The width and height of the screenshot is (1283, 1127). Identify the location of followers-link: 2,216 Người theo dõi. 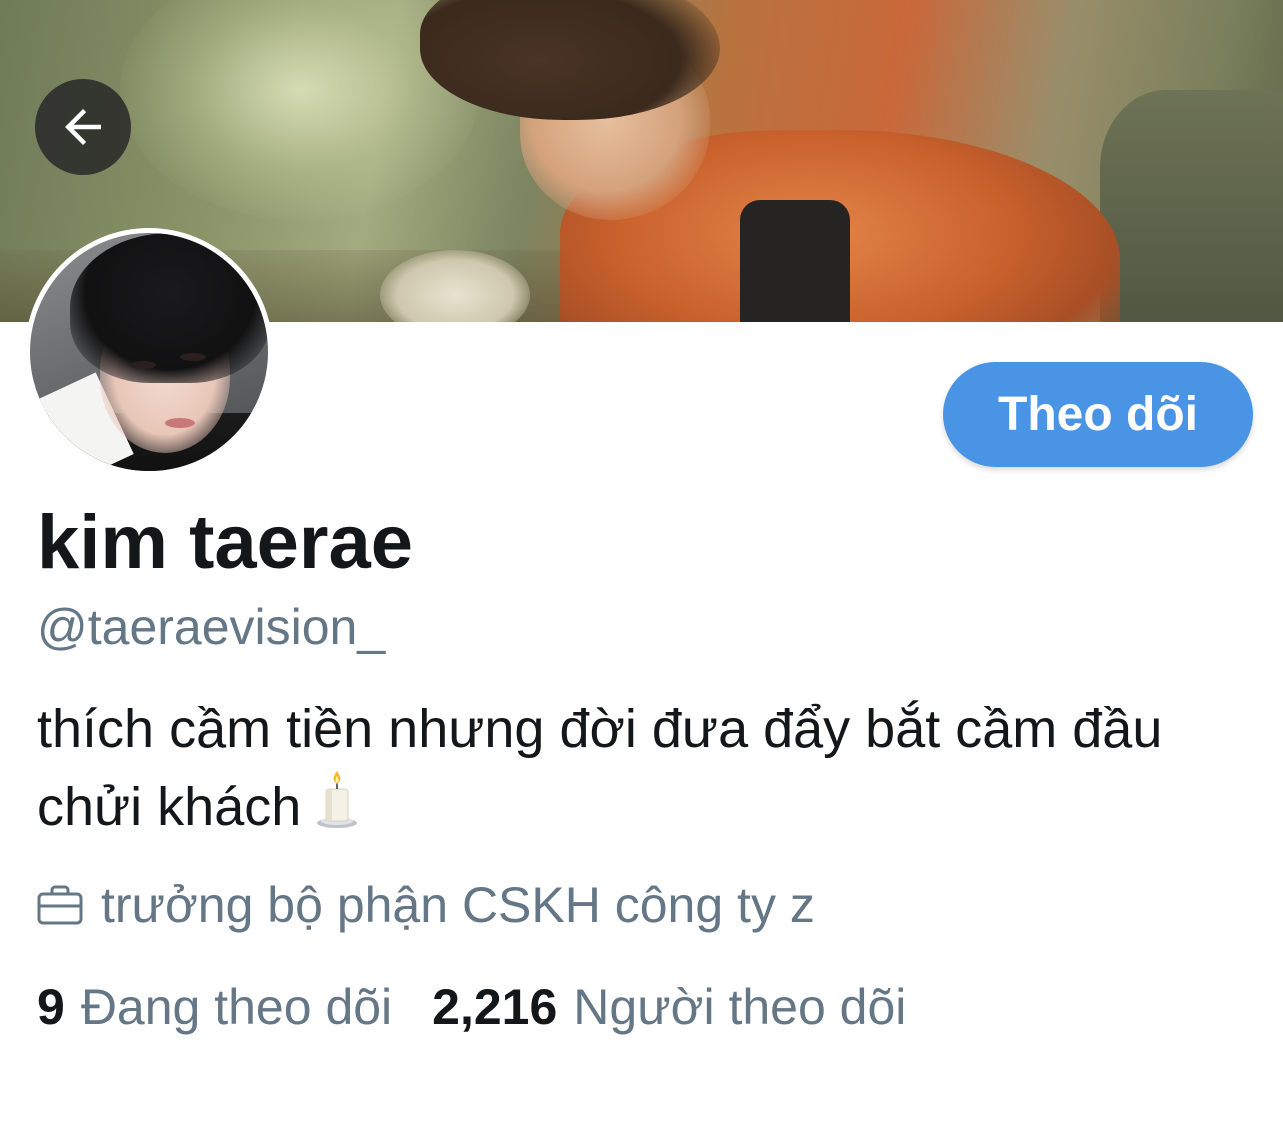
(669, 1007).